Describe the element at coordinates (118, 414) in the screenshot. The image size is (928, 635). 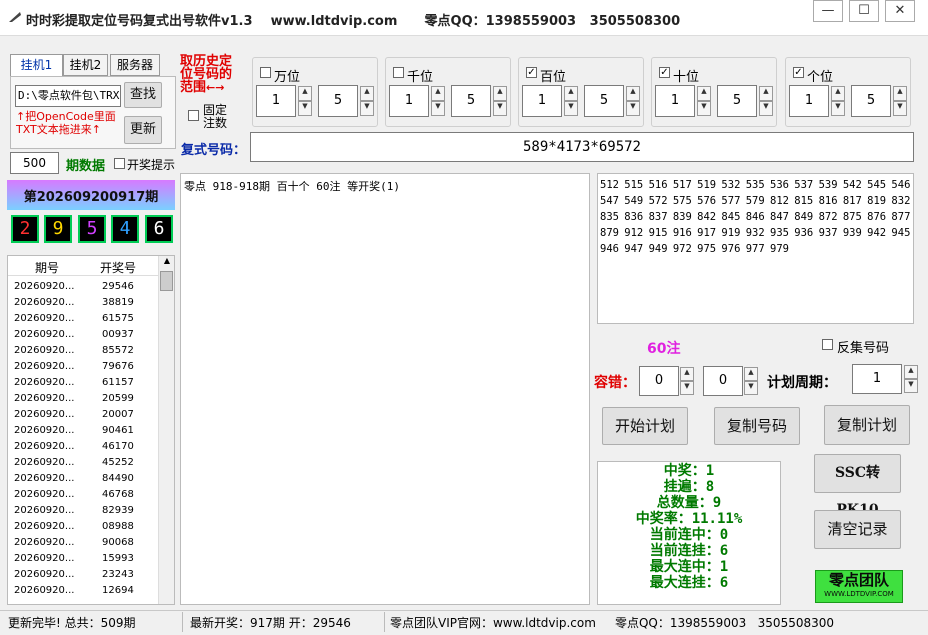
I see `row-number: 20007` at that location.